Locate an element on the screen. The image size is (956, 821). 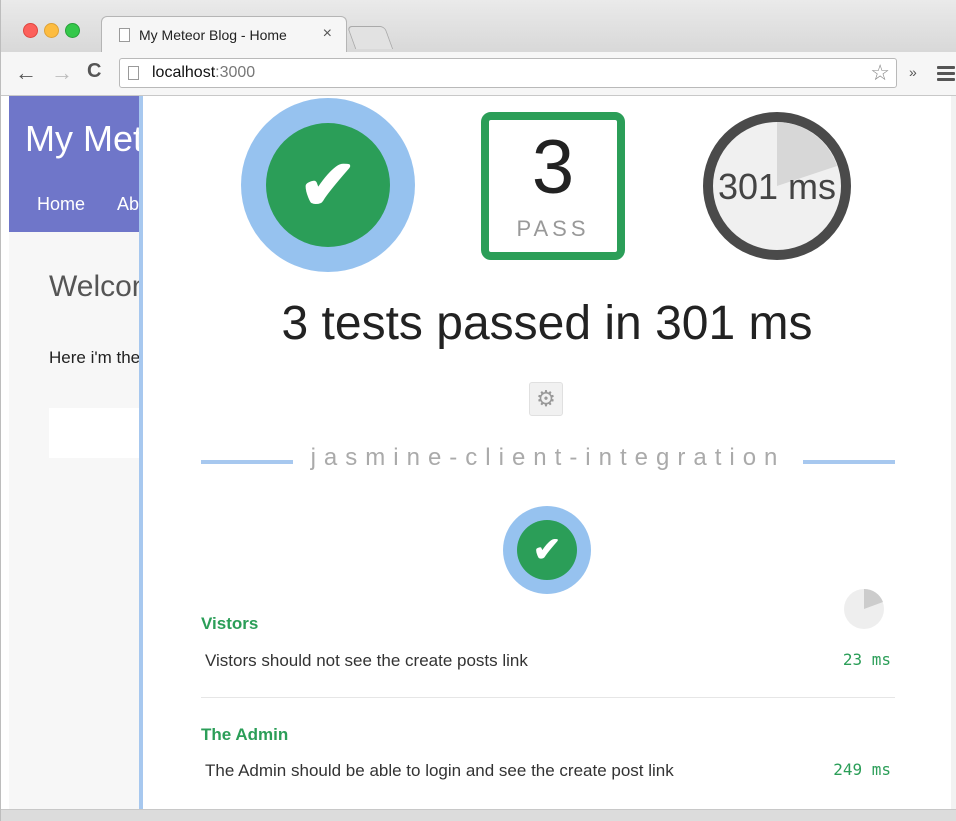
duration-text: 301 ms is located at coordinates (777, 186).